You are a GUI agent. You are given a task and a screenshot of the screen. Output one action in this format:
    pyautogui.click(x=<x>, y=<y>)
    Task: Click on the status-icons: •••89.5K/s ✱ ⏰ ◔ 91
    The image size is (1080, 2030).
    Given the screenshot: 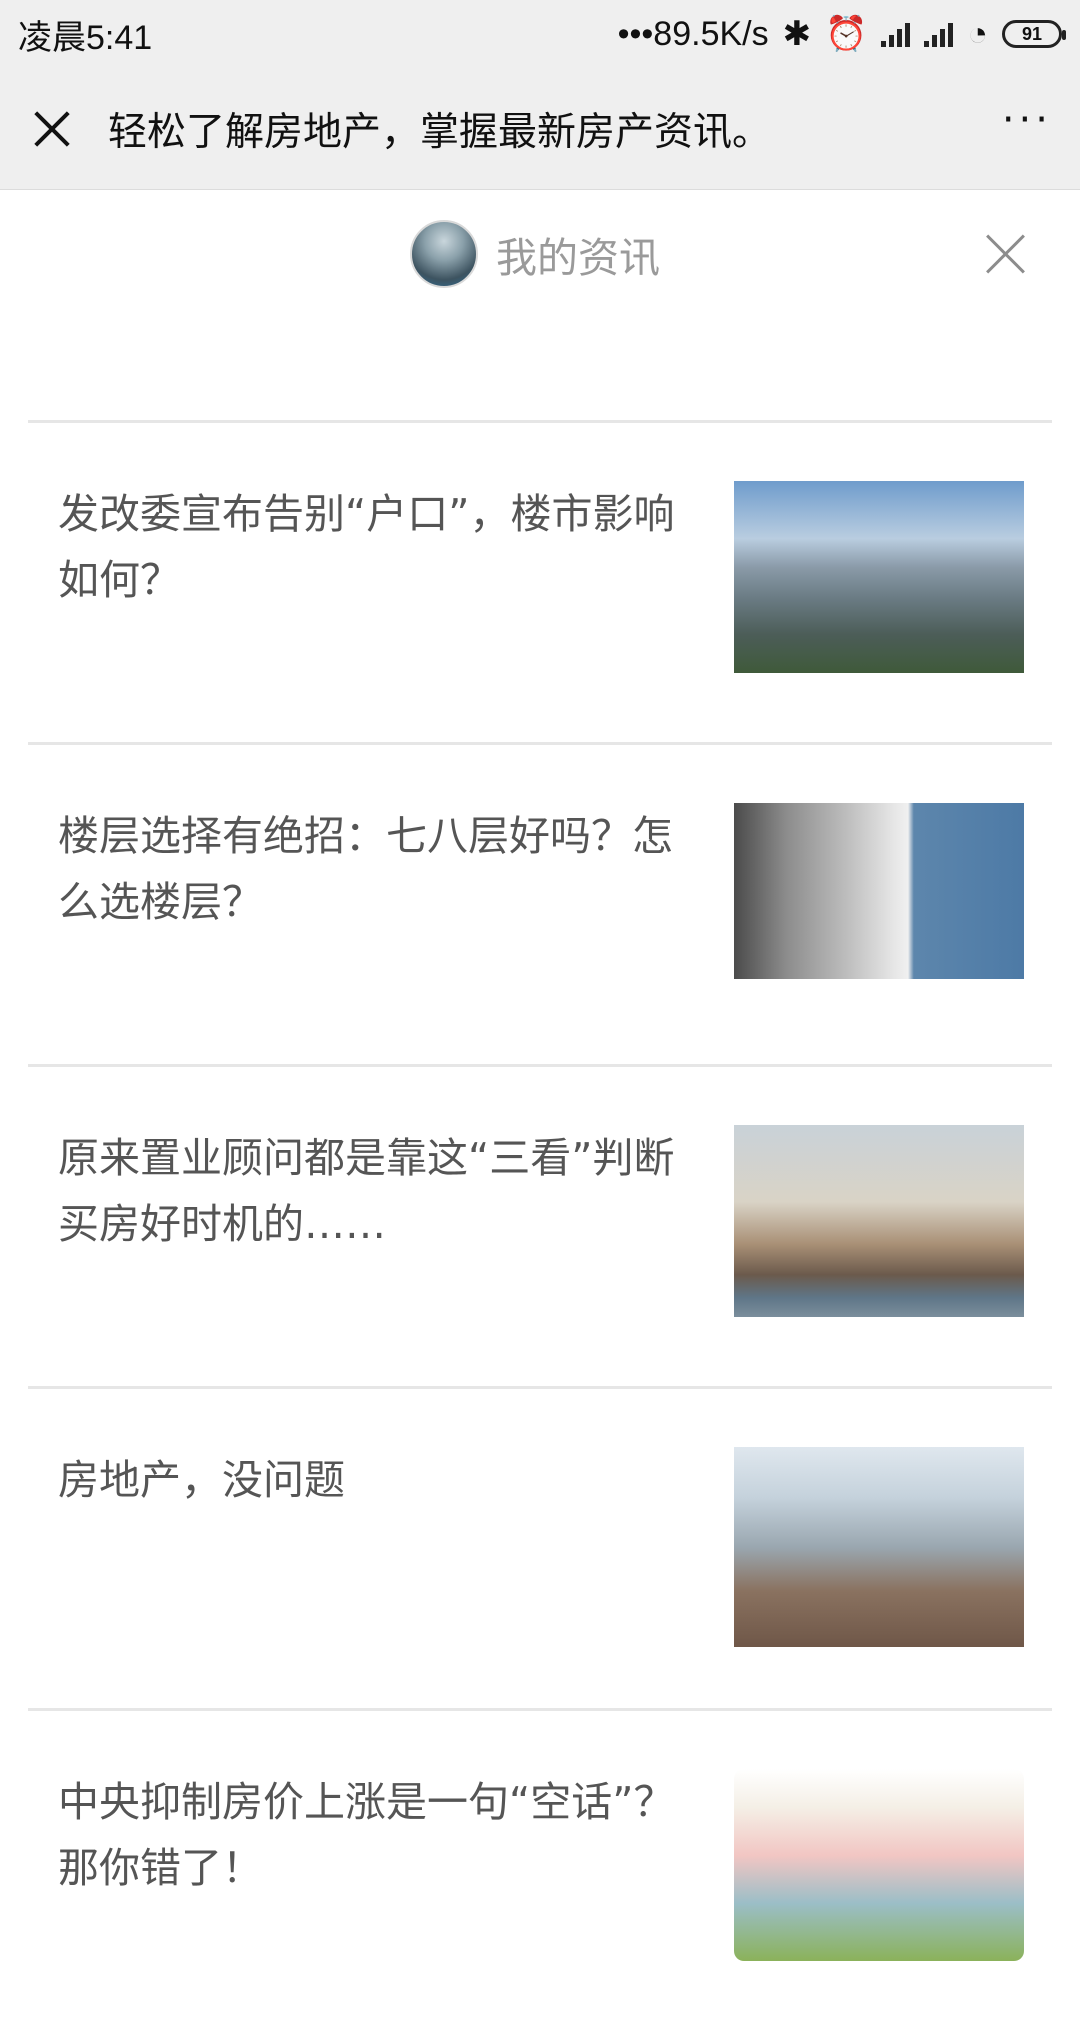 What is the action you would take?
    pyautogui.click(x=841, y=34)
    